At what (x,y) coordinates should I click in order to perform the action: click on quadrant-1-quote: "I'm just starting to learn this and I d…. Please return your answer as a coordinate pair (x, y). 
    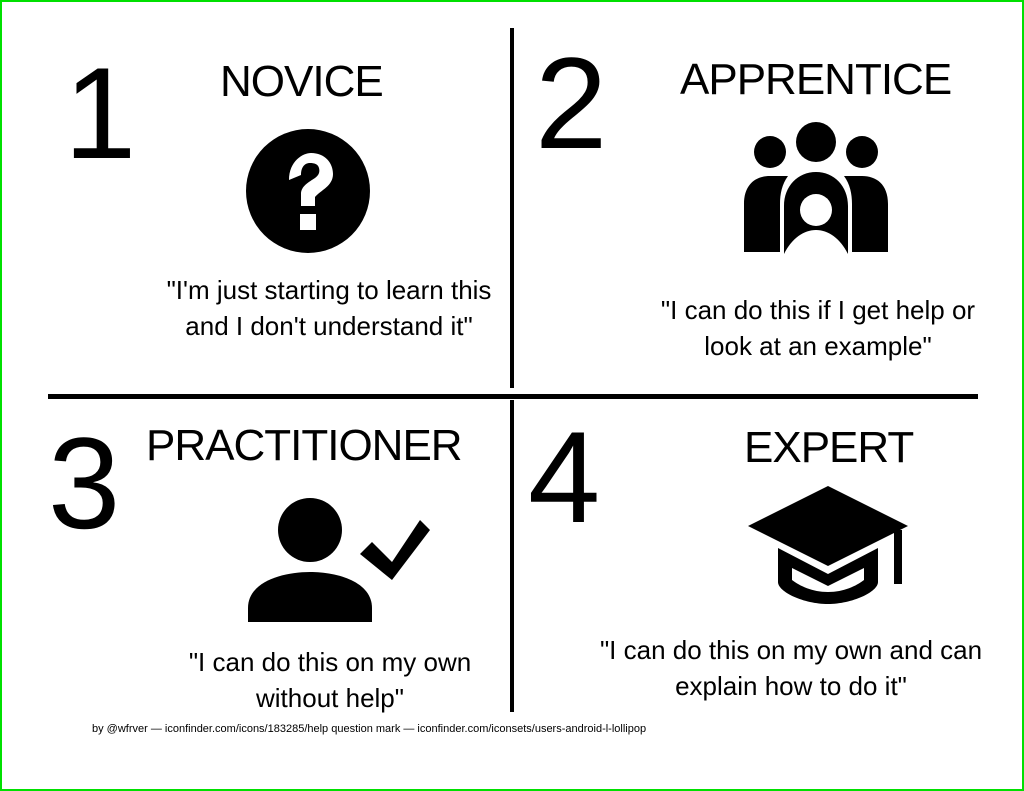
    Looking at the image, I should click on (329, 308).